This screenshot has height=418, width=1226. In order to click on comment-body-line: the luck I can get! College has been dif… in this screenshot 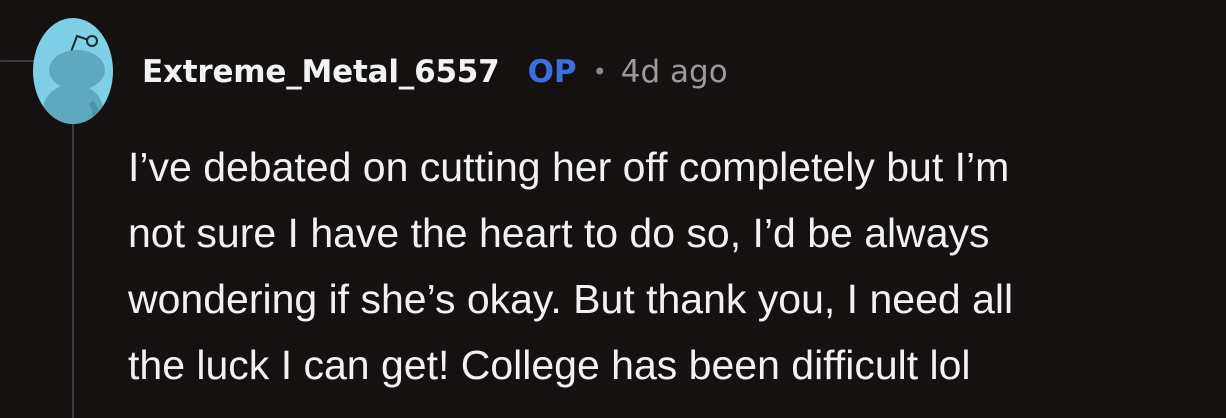, I will do `click(549, 365)`.